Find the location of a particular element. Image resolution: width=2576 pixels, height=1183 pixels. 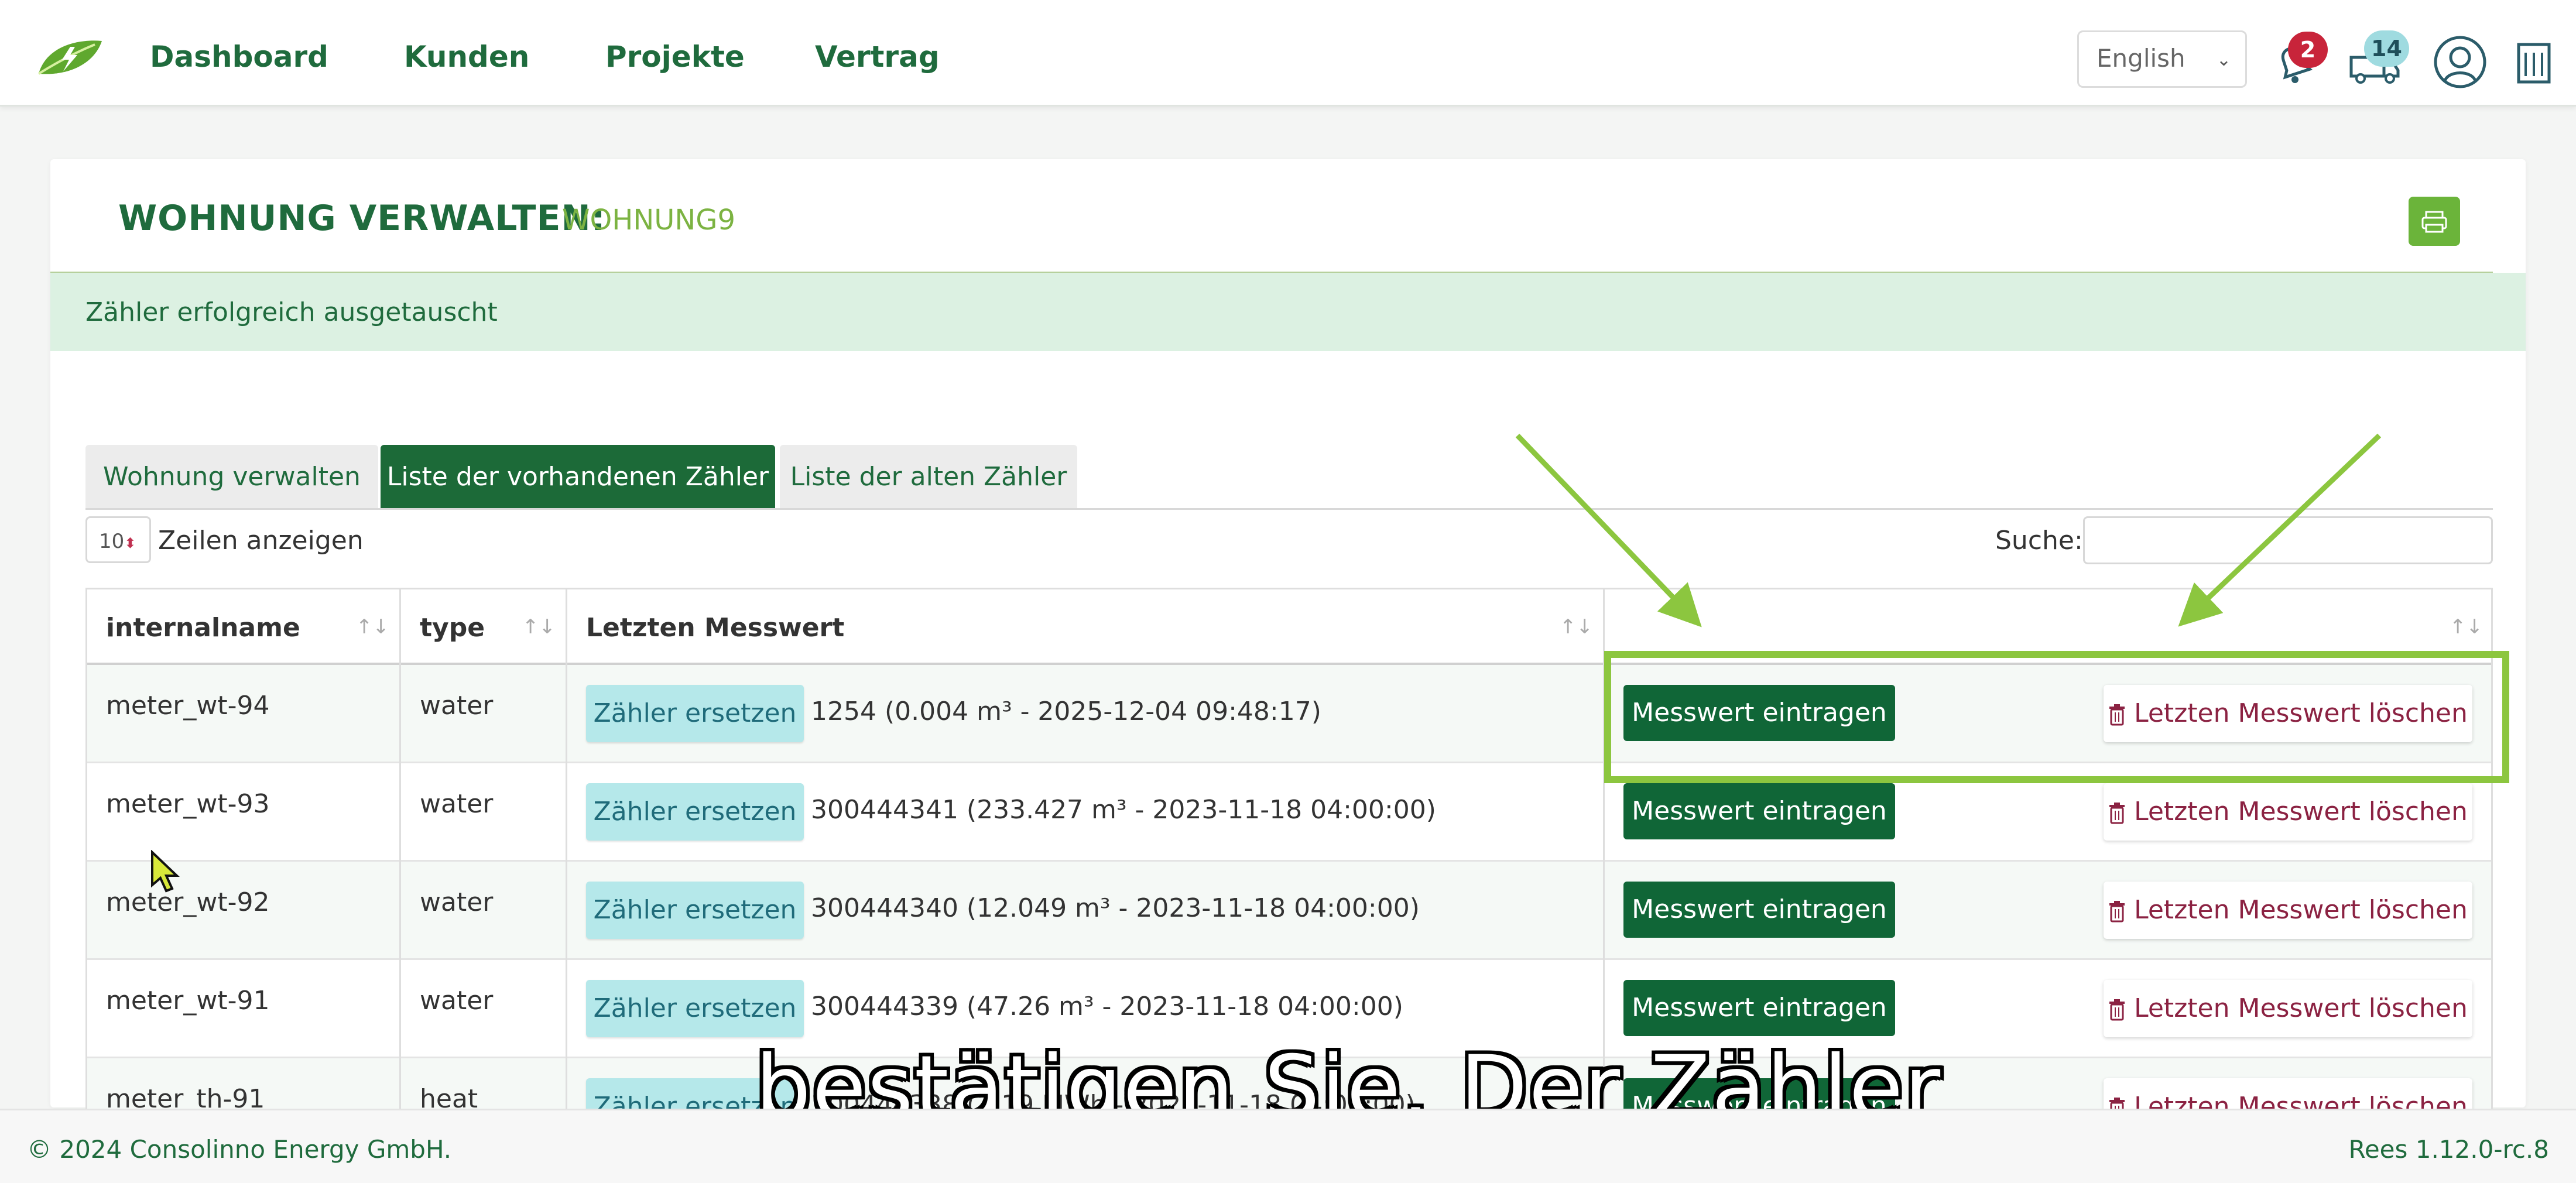

language-select: English ⌄ is located at coordinates (2162, 59).